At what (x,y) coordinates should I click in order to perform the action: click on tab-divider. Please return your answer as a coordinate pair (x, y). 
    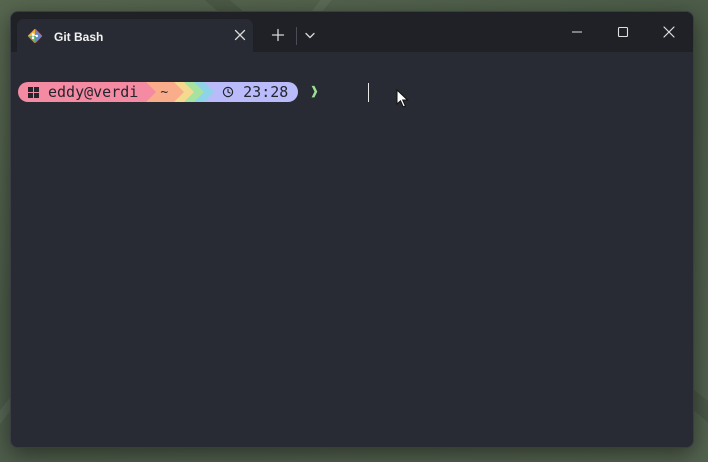
    Looking at the image, I should click on (296, 36).